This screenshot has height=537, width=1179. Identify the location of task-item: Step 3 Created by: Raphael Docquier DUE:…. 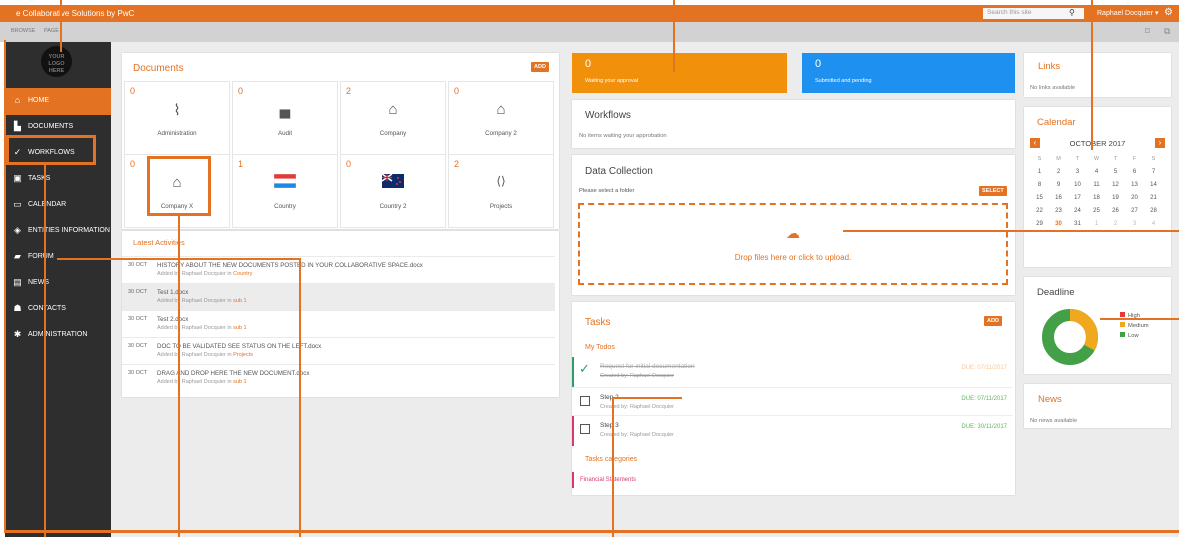
(792, 430).